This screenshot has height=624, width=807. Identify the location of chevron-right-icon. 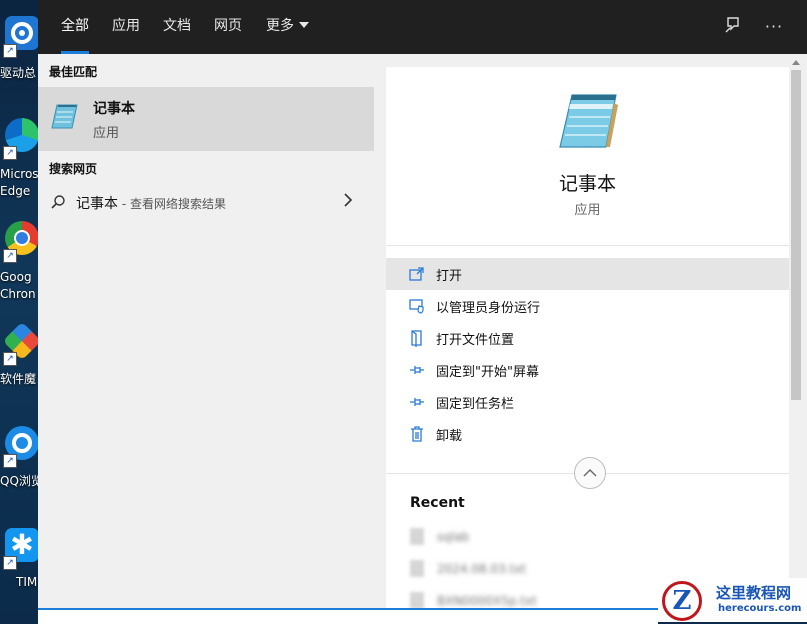
(348, 201).